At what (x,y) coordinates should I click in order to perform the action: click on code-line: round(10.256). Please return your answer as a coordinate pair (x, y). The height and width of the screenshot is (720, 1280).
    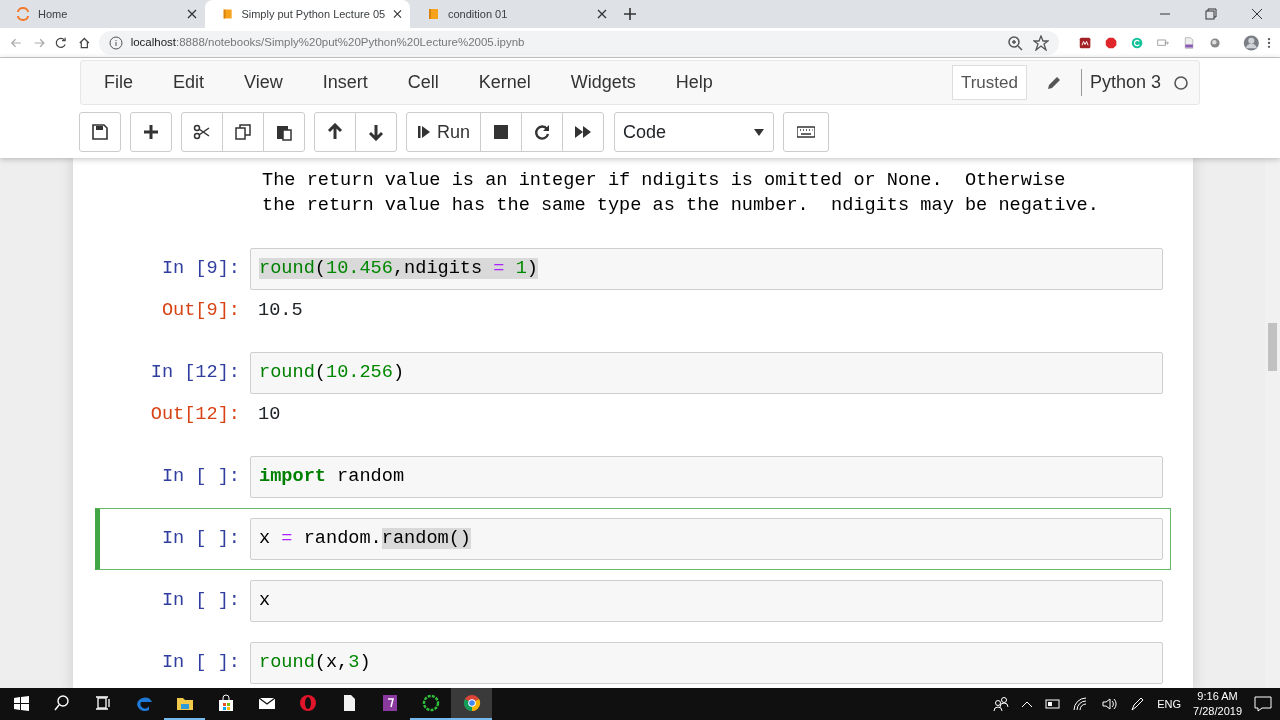
    Looking at the image, I should click on (332, 373).